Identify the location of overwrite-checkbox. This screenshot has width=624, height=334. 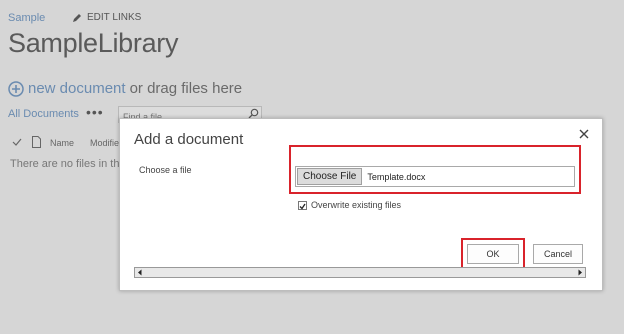
(302, 205).